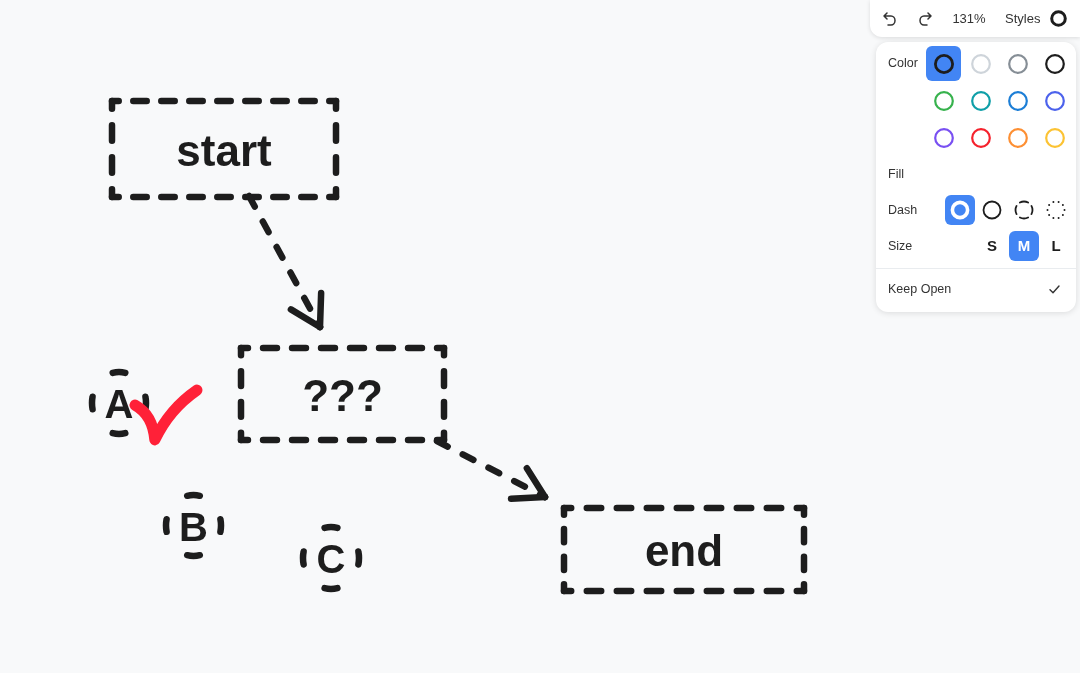 This screenshot has height=673, width=1080. What do you see at coordinates (224, 150) in the screenshot?
I see `shape-label: start` at bounding box center [224, 150].